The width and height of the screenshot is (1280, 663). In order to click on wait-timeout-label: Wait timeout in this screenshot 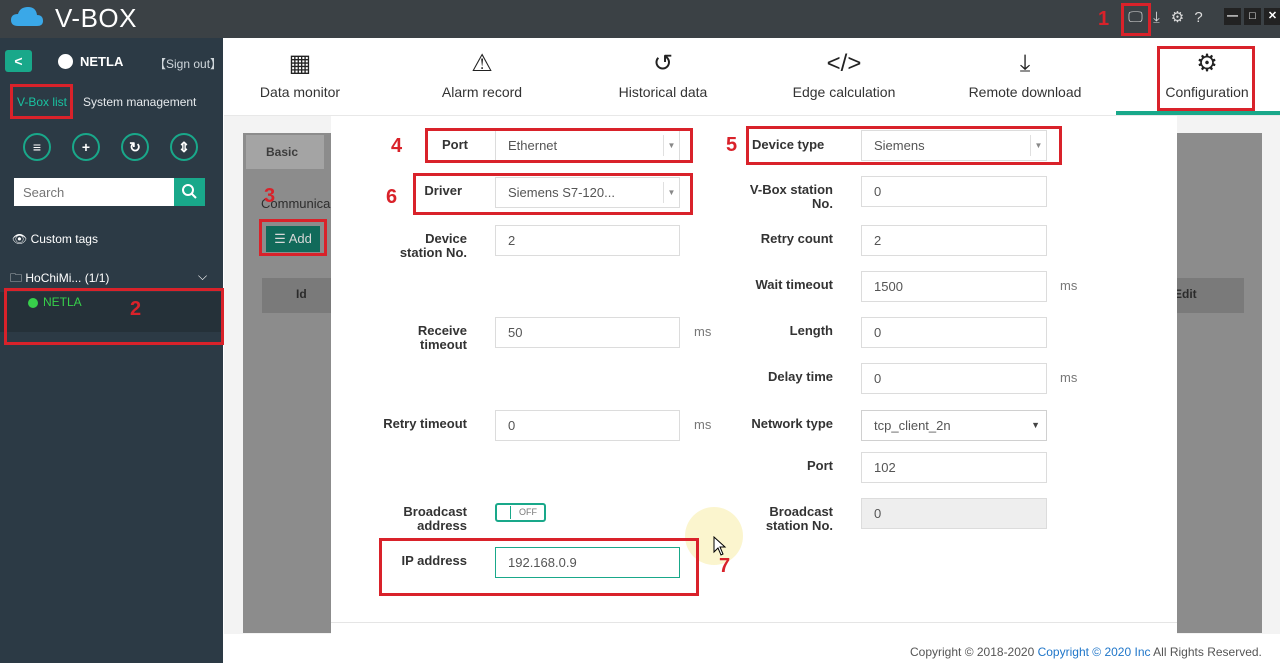, I will do `click(794, 284)`.